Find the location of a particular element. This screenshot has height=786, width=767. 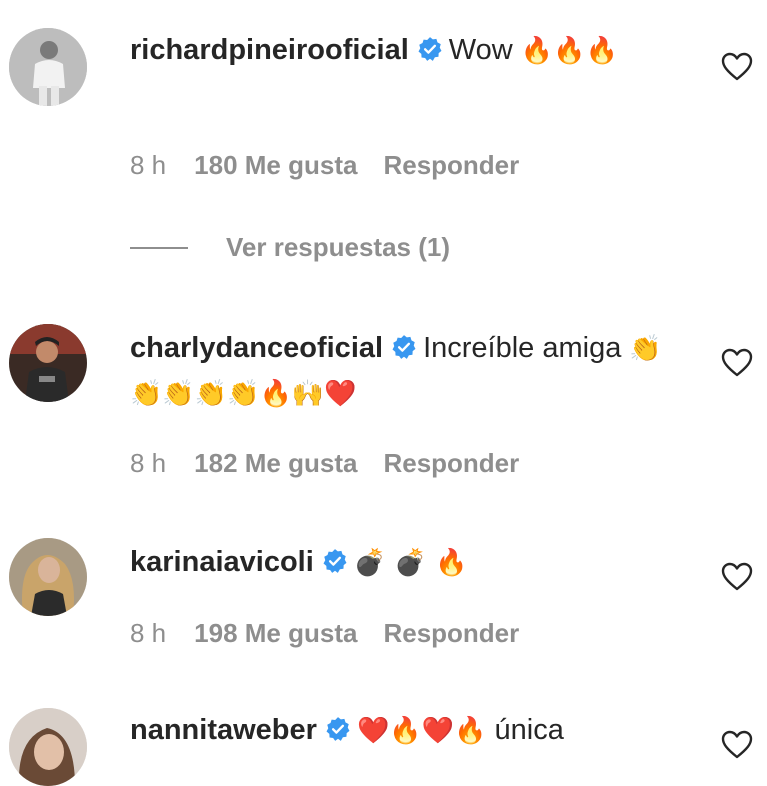

comment-emojis: ❤️🔥❤️🔥 is located at coordinates (421, 731).